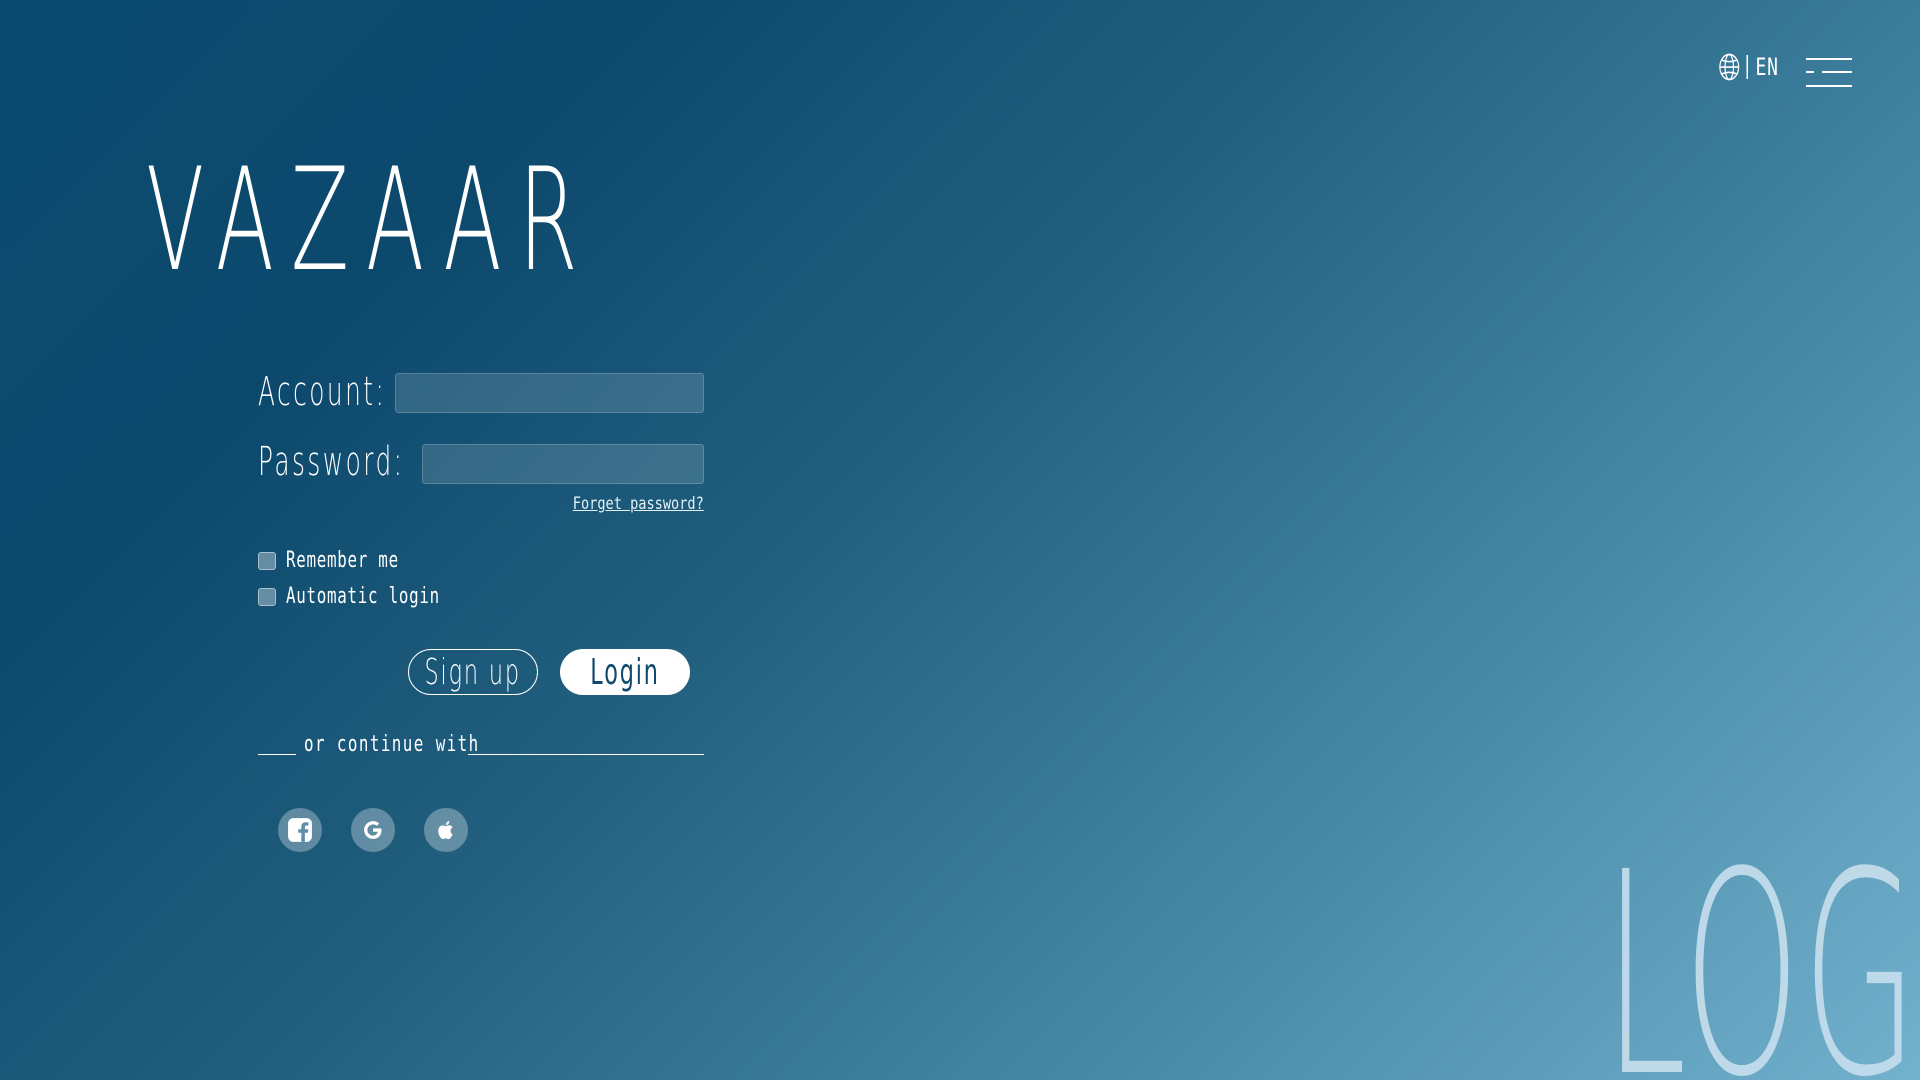  What do you see at coordinates (331, 462) in the screenshot?
I see `password-label: Password:` at bounding box center [331, 462].